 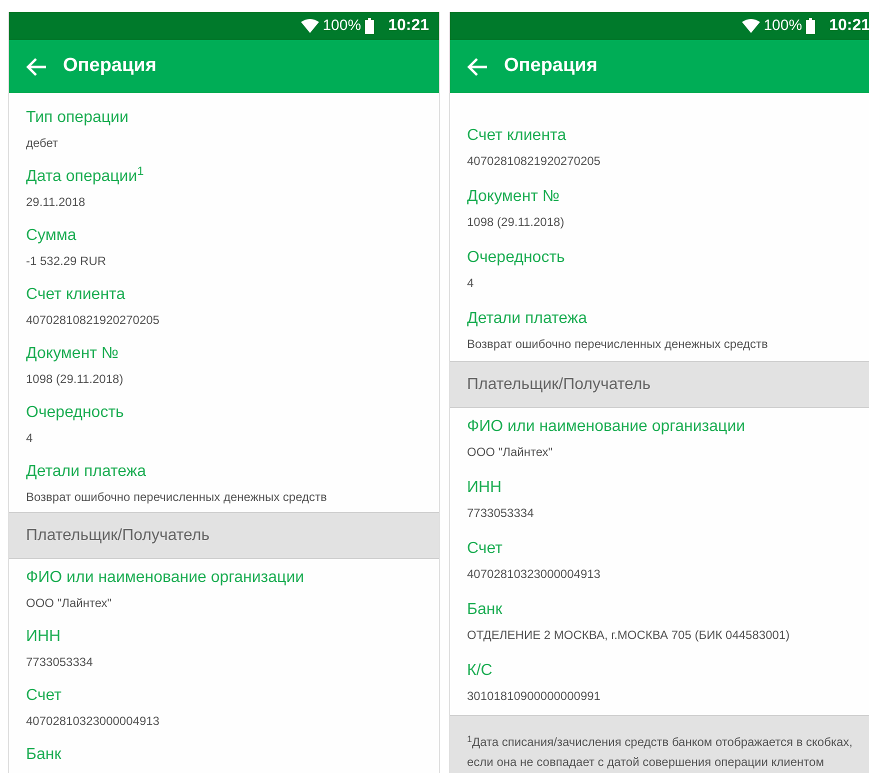 What do you see at coordinates (78, 118) in the screenshot?
I see `field-label: Тип операции` at bounding box center [78, 118].